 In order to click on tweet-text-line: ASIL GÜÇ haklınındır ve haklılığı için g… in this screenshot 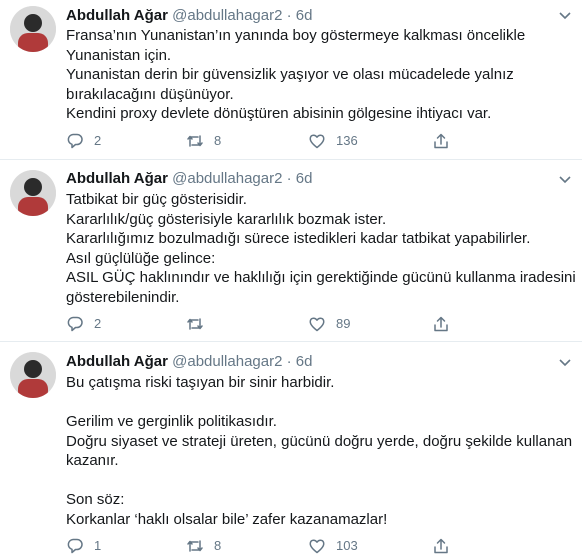, I will do `click(321, 277)`.